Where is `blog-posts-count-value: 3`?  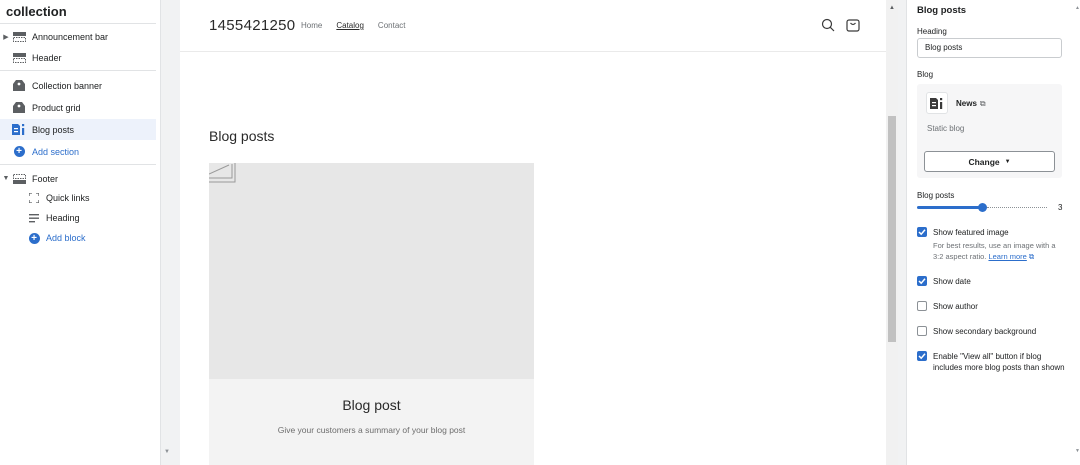 blog-posts-count-value: 3 is located at coordinates (1060, 207).